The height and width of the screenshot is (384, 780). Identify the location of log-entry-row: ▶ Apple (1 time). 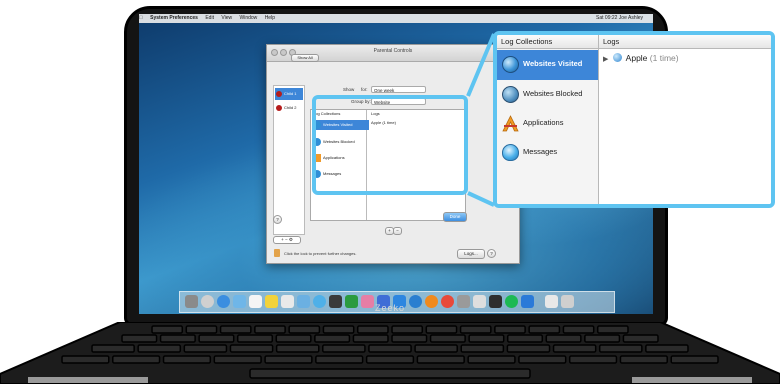
(641, 58).